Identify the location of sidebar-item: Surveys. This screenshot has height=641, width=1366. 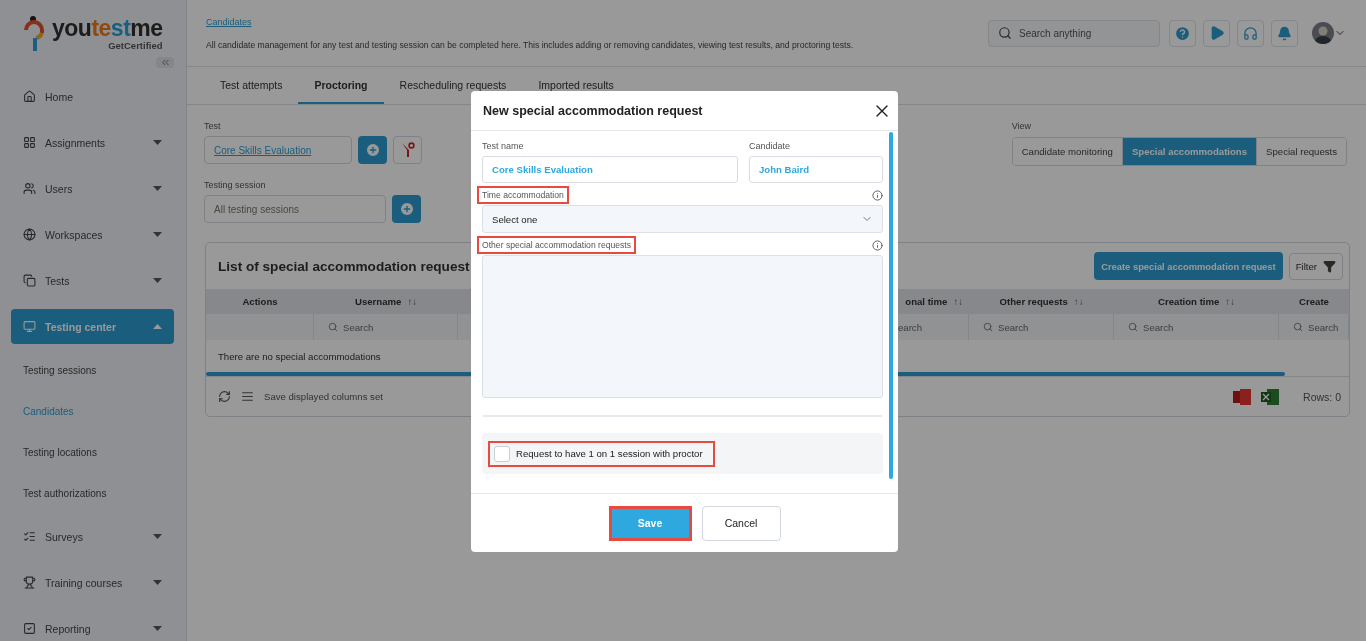
(92, 536).